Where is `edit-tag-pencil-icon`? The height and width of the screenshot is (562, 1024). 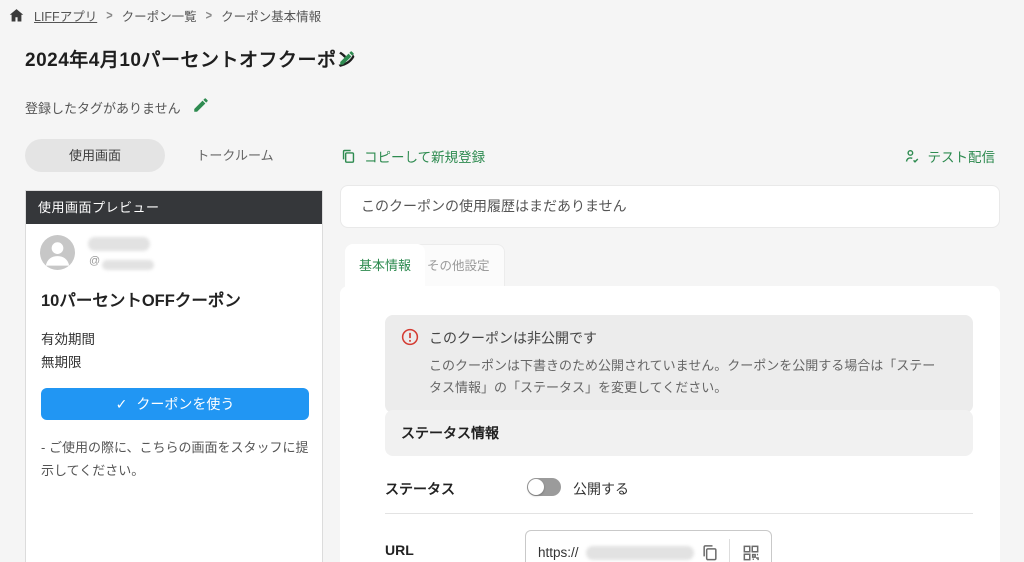 edit-tag-pencil-icon is located at coordinates (201, 105).